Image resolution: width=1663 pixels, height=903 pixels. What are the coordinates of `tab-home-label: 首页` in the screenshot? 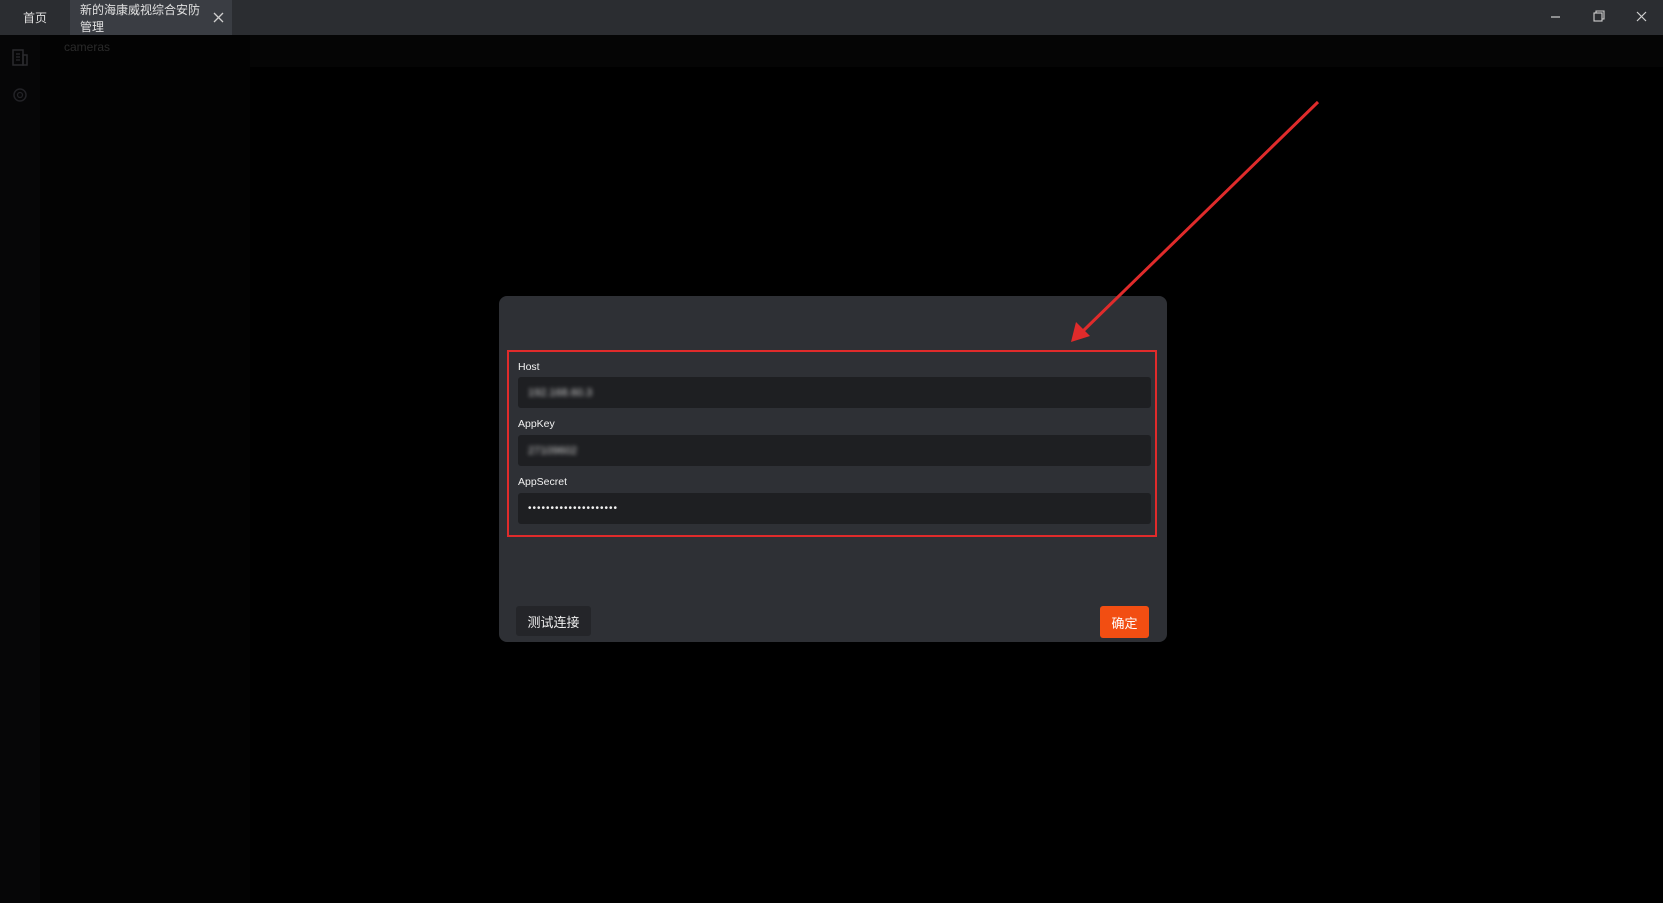 It's located at (34, 18).